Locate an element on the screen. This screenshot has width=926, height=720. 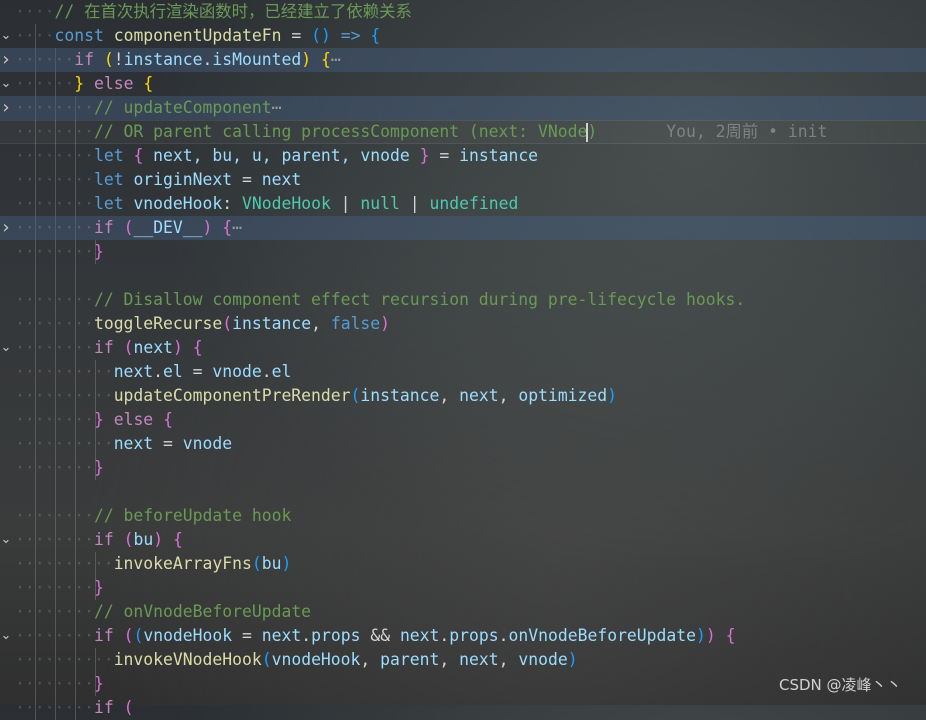
code-line: ········// beforeUpdate hook is located at coordinates (463, 516).